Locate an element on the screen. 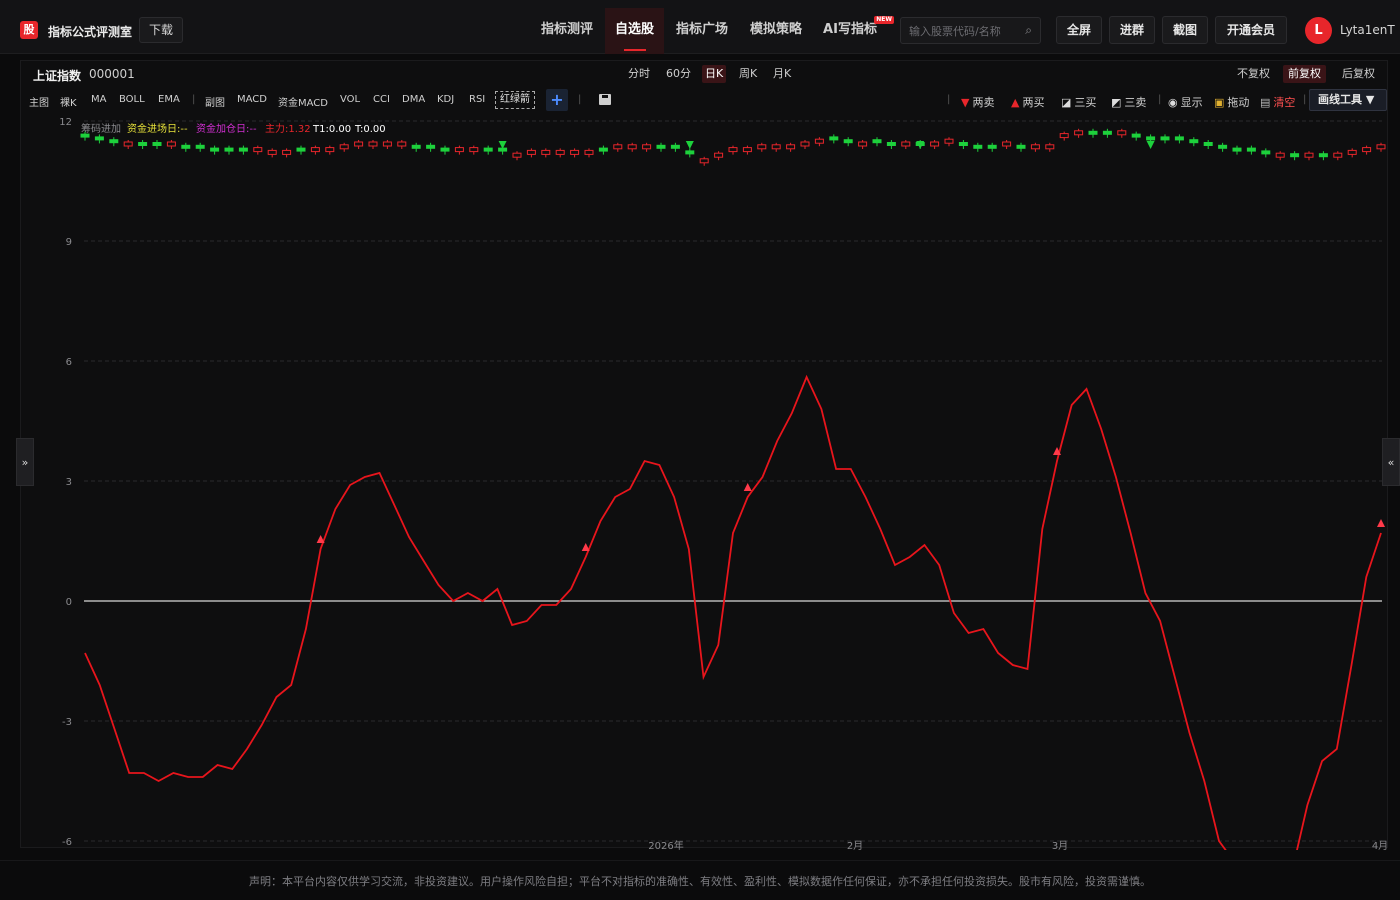 The height and width of the screenshot is (900, 1400). indicator-rsi: RSI is located at coordinates (477, 99).